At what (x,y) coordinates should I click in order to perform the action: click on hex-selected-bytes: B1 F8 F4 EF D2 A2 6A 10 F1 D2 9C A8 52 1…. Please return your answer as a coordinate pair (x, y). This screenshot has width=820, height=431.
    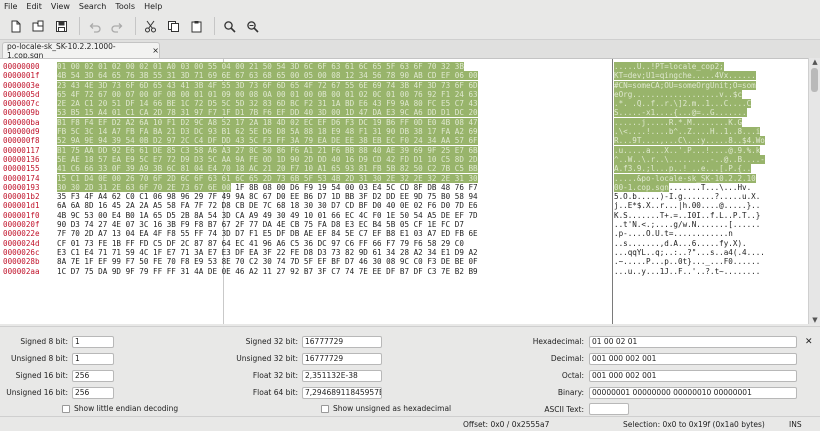
    Looking at the image, I should click on (267, 122).